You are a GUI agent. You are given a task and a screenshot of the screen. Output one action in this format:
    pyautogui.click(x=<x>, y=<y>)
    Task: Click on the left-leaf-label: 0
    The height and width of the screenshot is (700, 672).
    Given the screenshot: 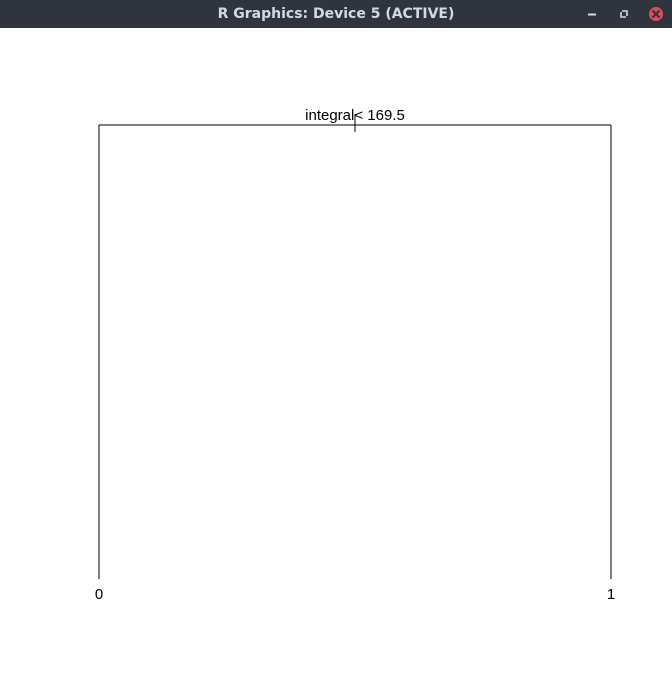 What is the action you would take?
    pyautogui.click(x=99, y=594)
    